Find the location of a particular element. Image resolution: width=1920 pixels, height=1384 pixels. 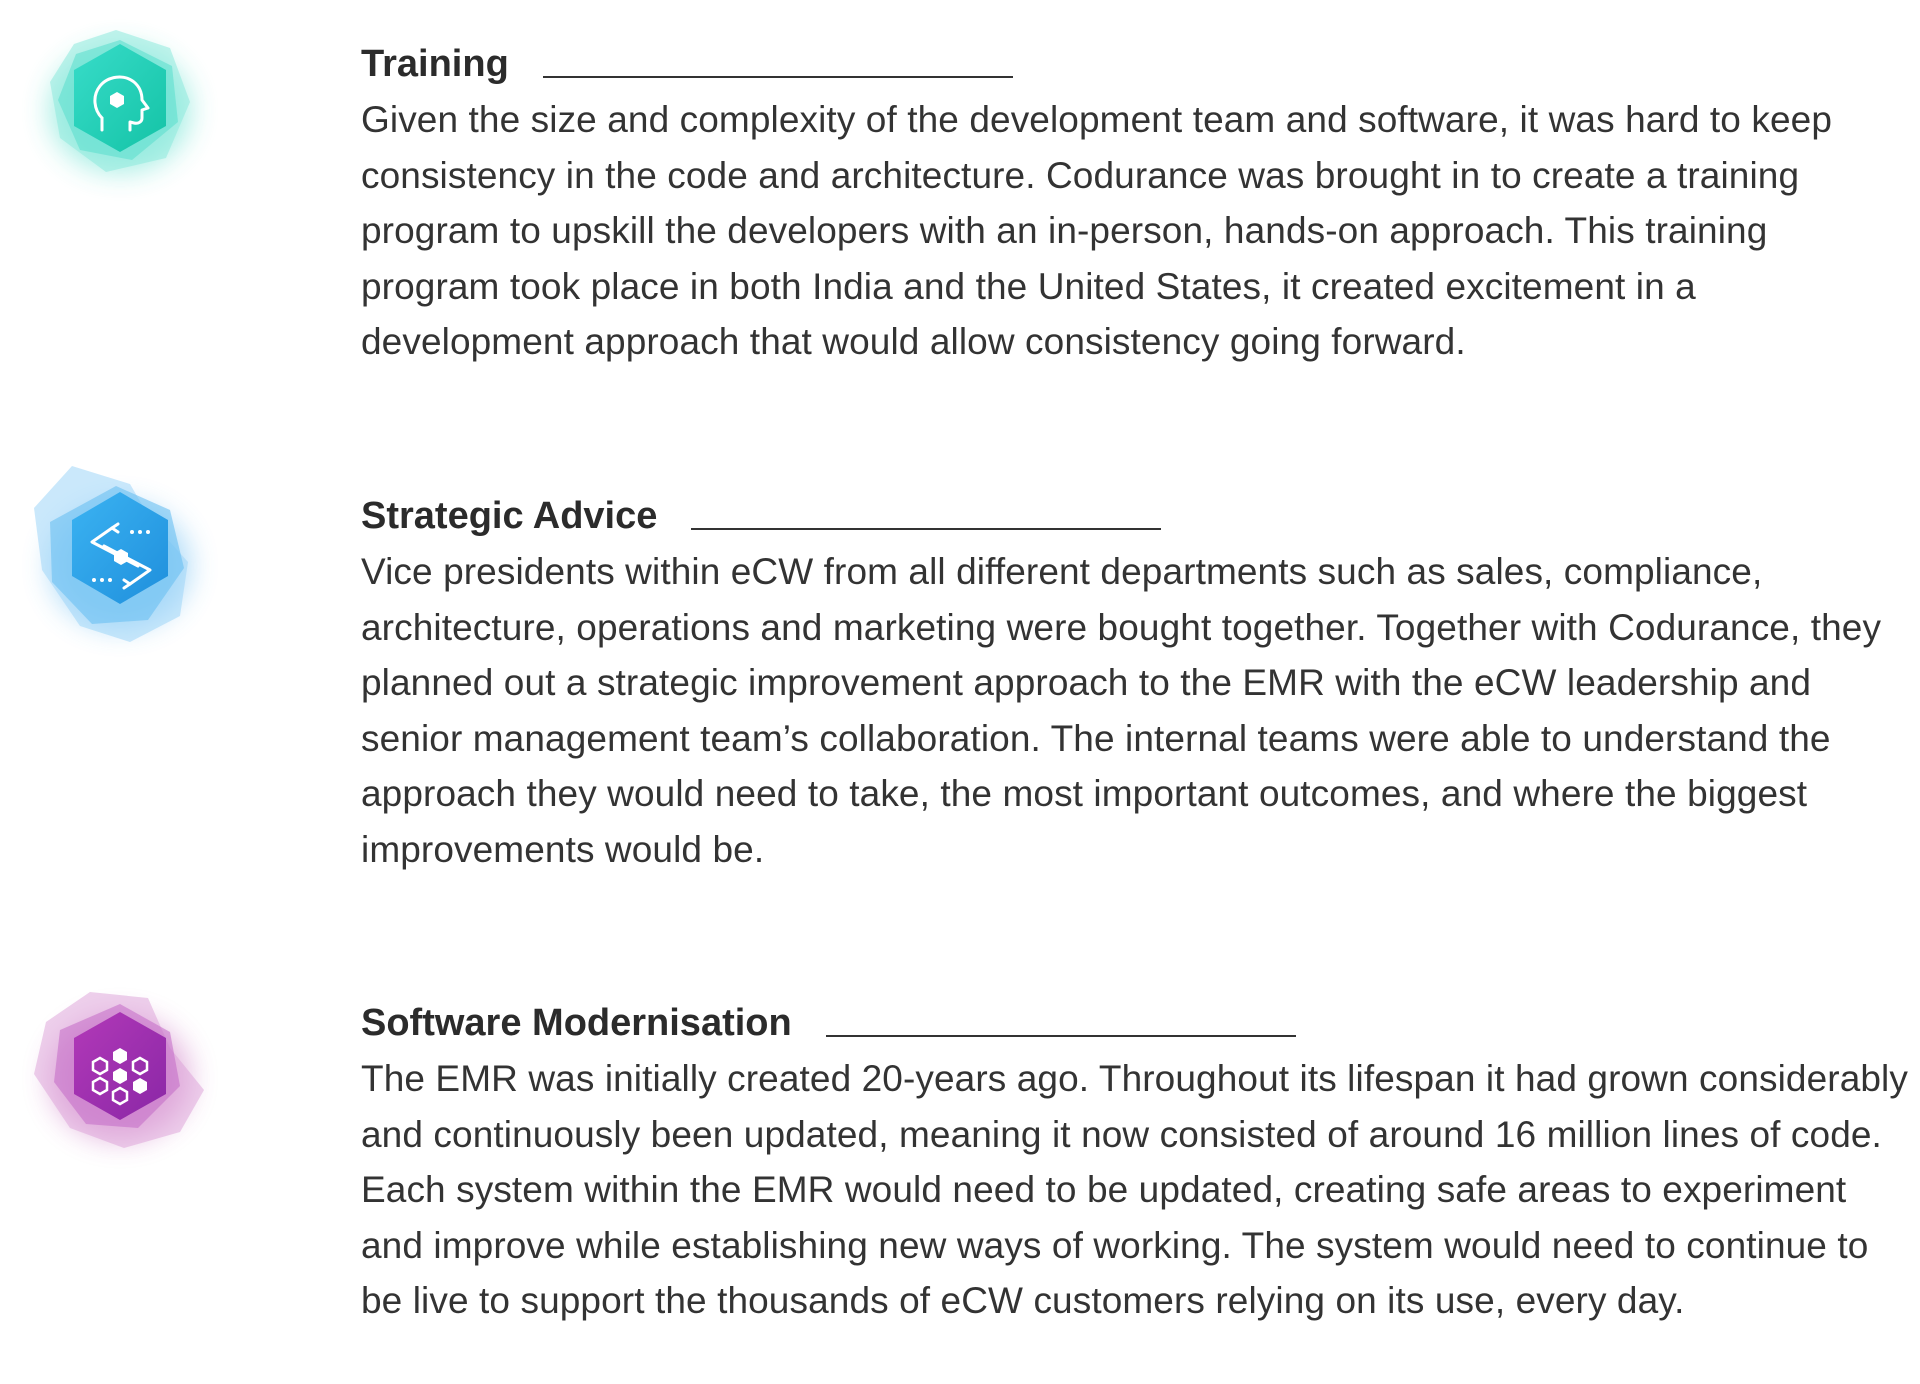

section-title: Strategic Advice is located at coordinates (509, 516).